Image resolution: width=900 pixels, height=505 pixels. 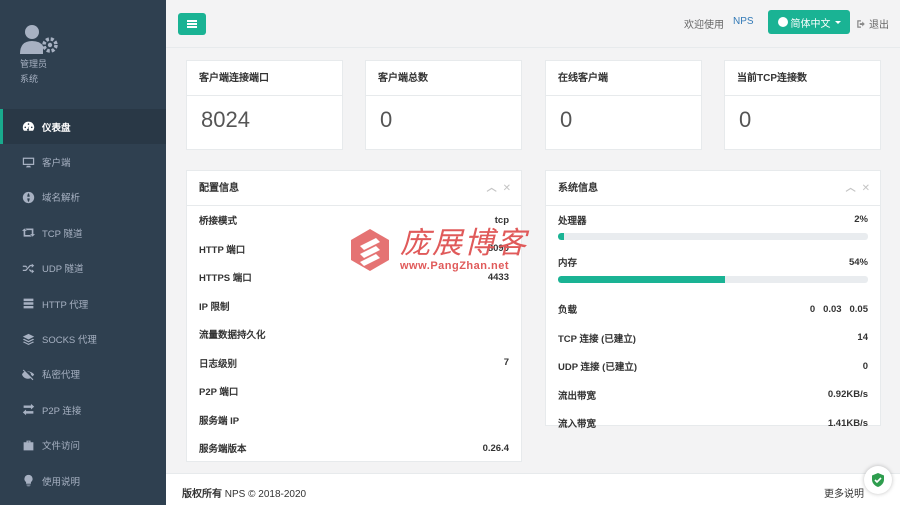 What do you see at coordinates (61, 447) in the screenshot?
I see `sidebar-item-label: 文件访问` at bounding box center [61, 447].